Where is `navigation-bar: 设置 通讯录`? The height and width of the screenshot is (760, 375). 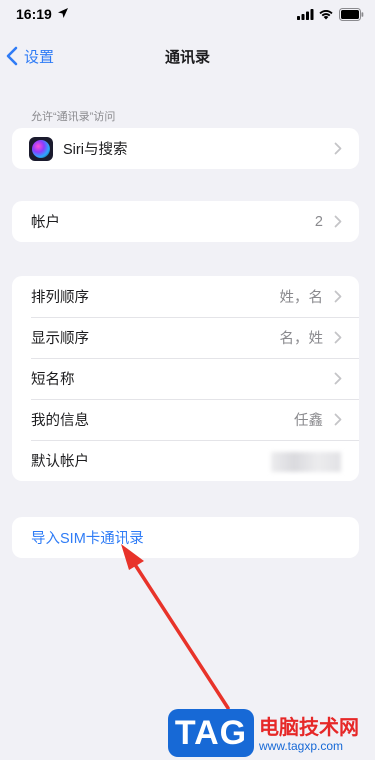
navigation-bar: 设置 通讯录 is located at coordinates (187, 56).